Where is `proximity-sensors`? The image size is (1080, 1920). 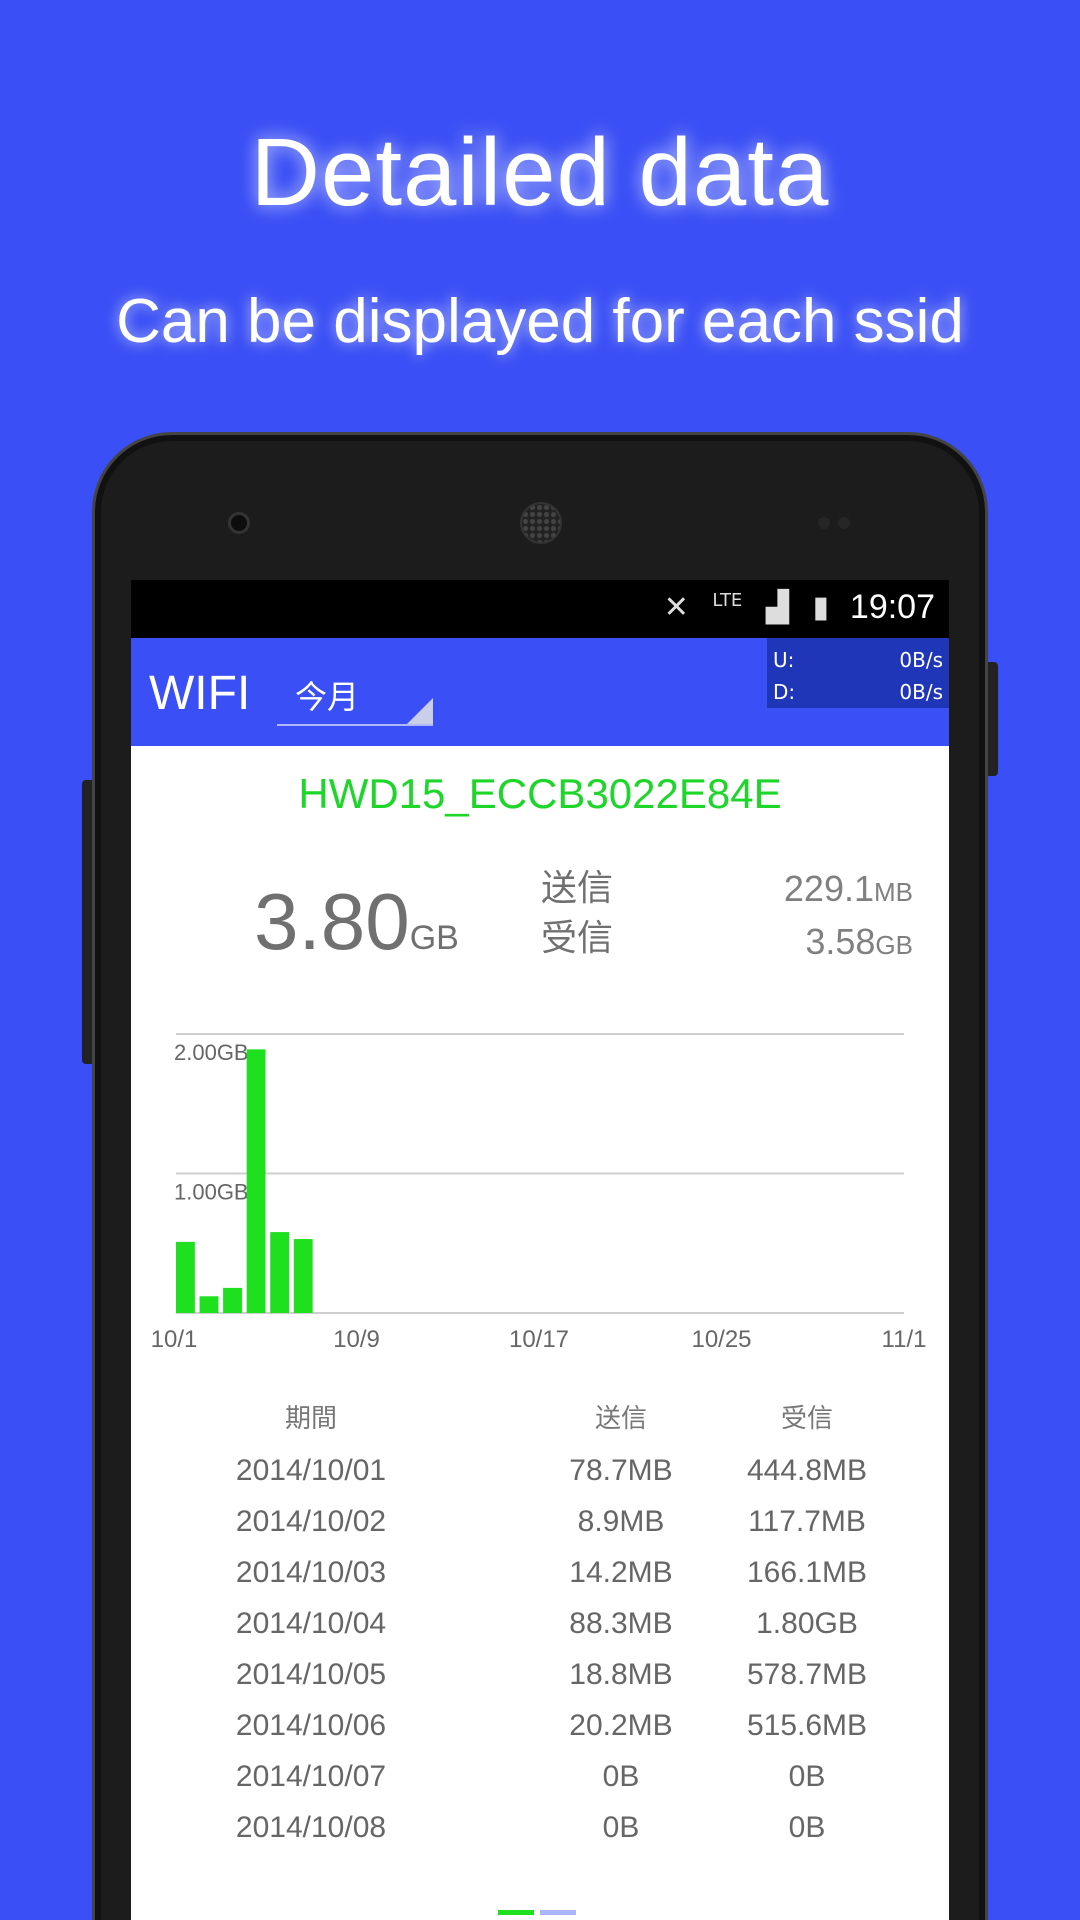 proximity-sensors is located at coordinates (838, 521).